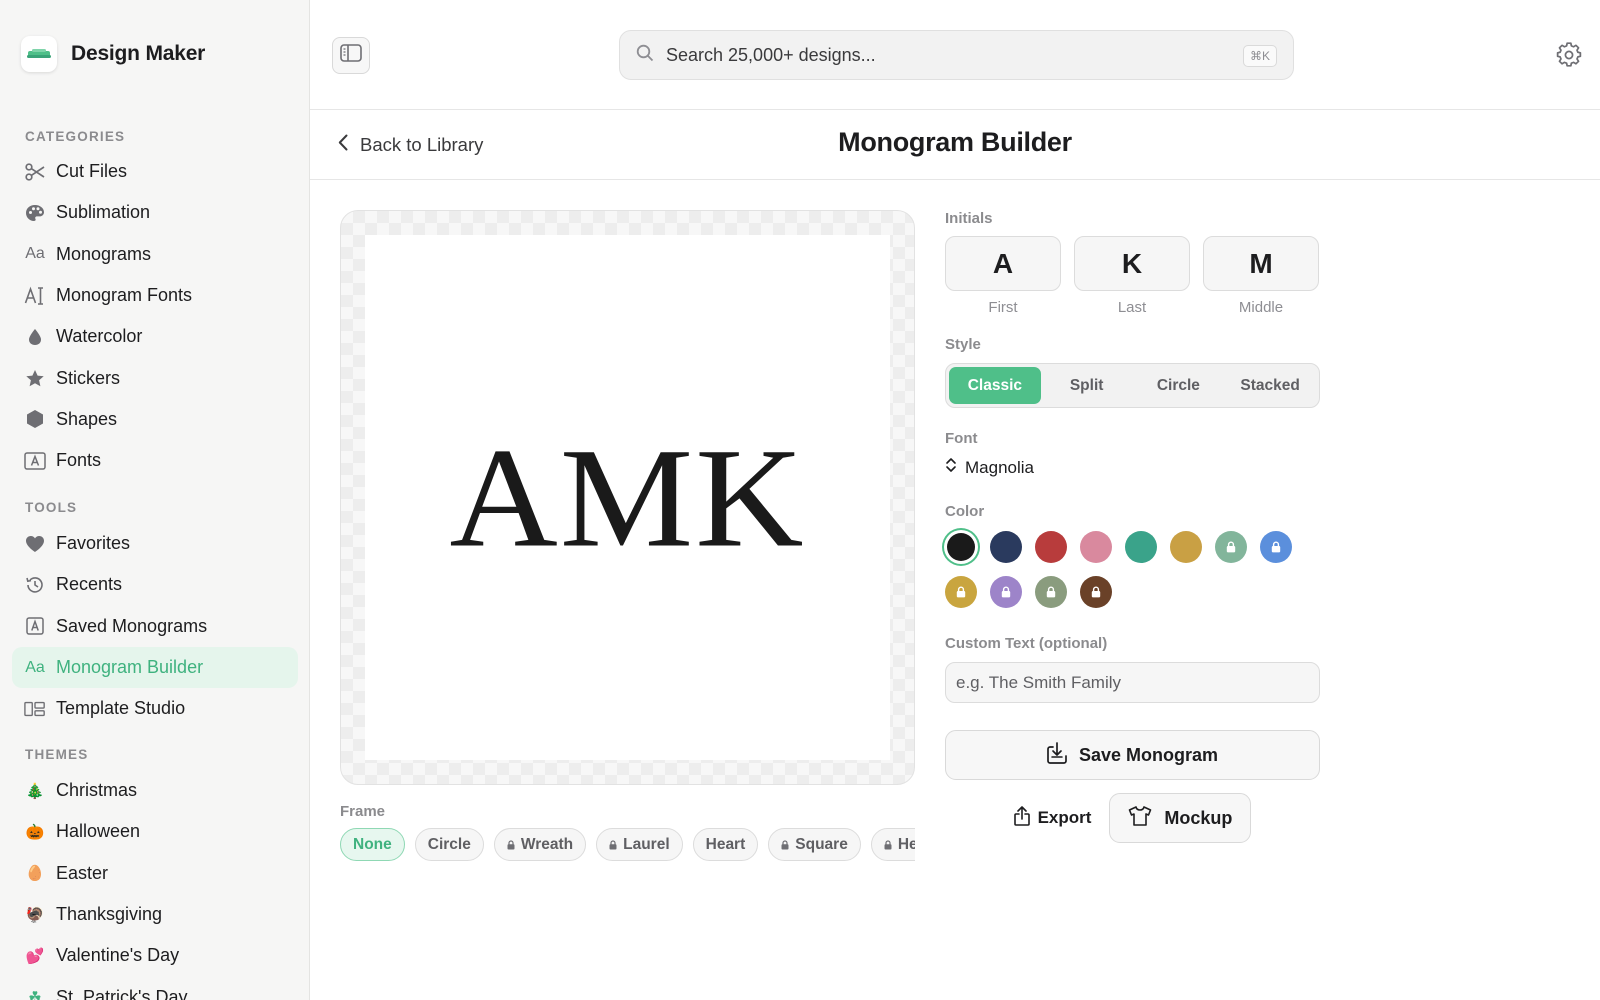  Describe the element at coordinates (155, 790) in the screenshot. I see `sidebar-item-christmas: 🎄 Christmas` at that location.